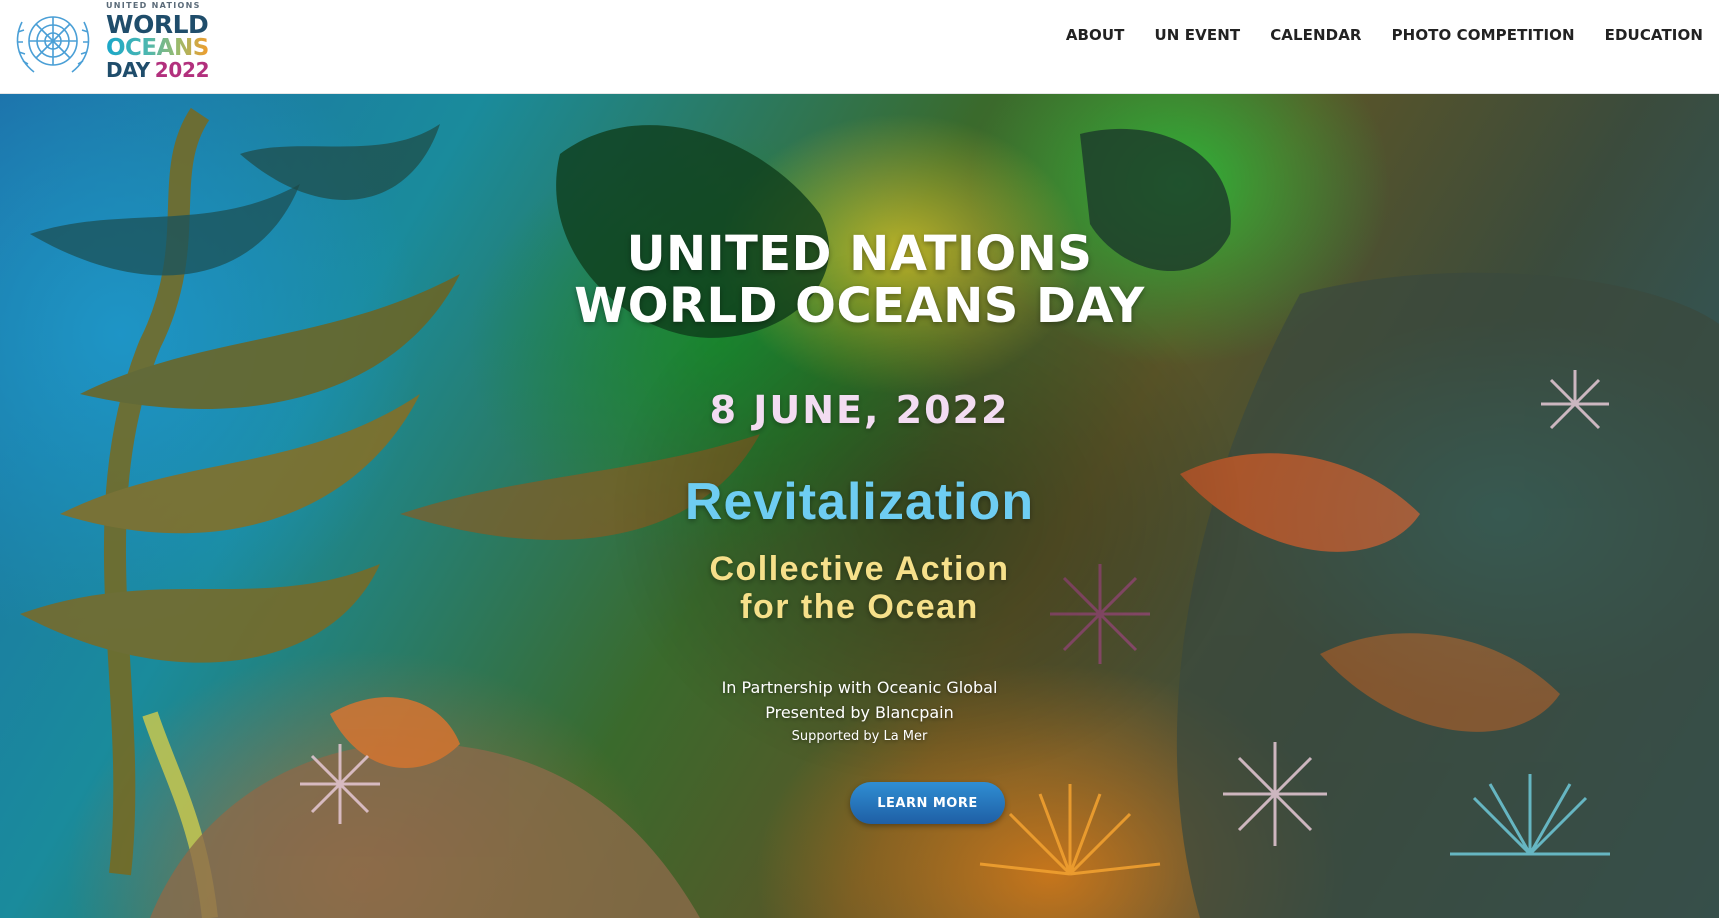 This screenshot has height=918, width=1719. I want to click on event-subtitle-line-2: for the Ocean, so click(859, 607).